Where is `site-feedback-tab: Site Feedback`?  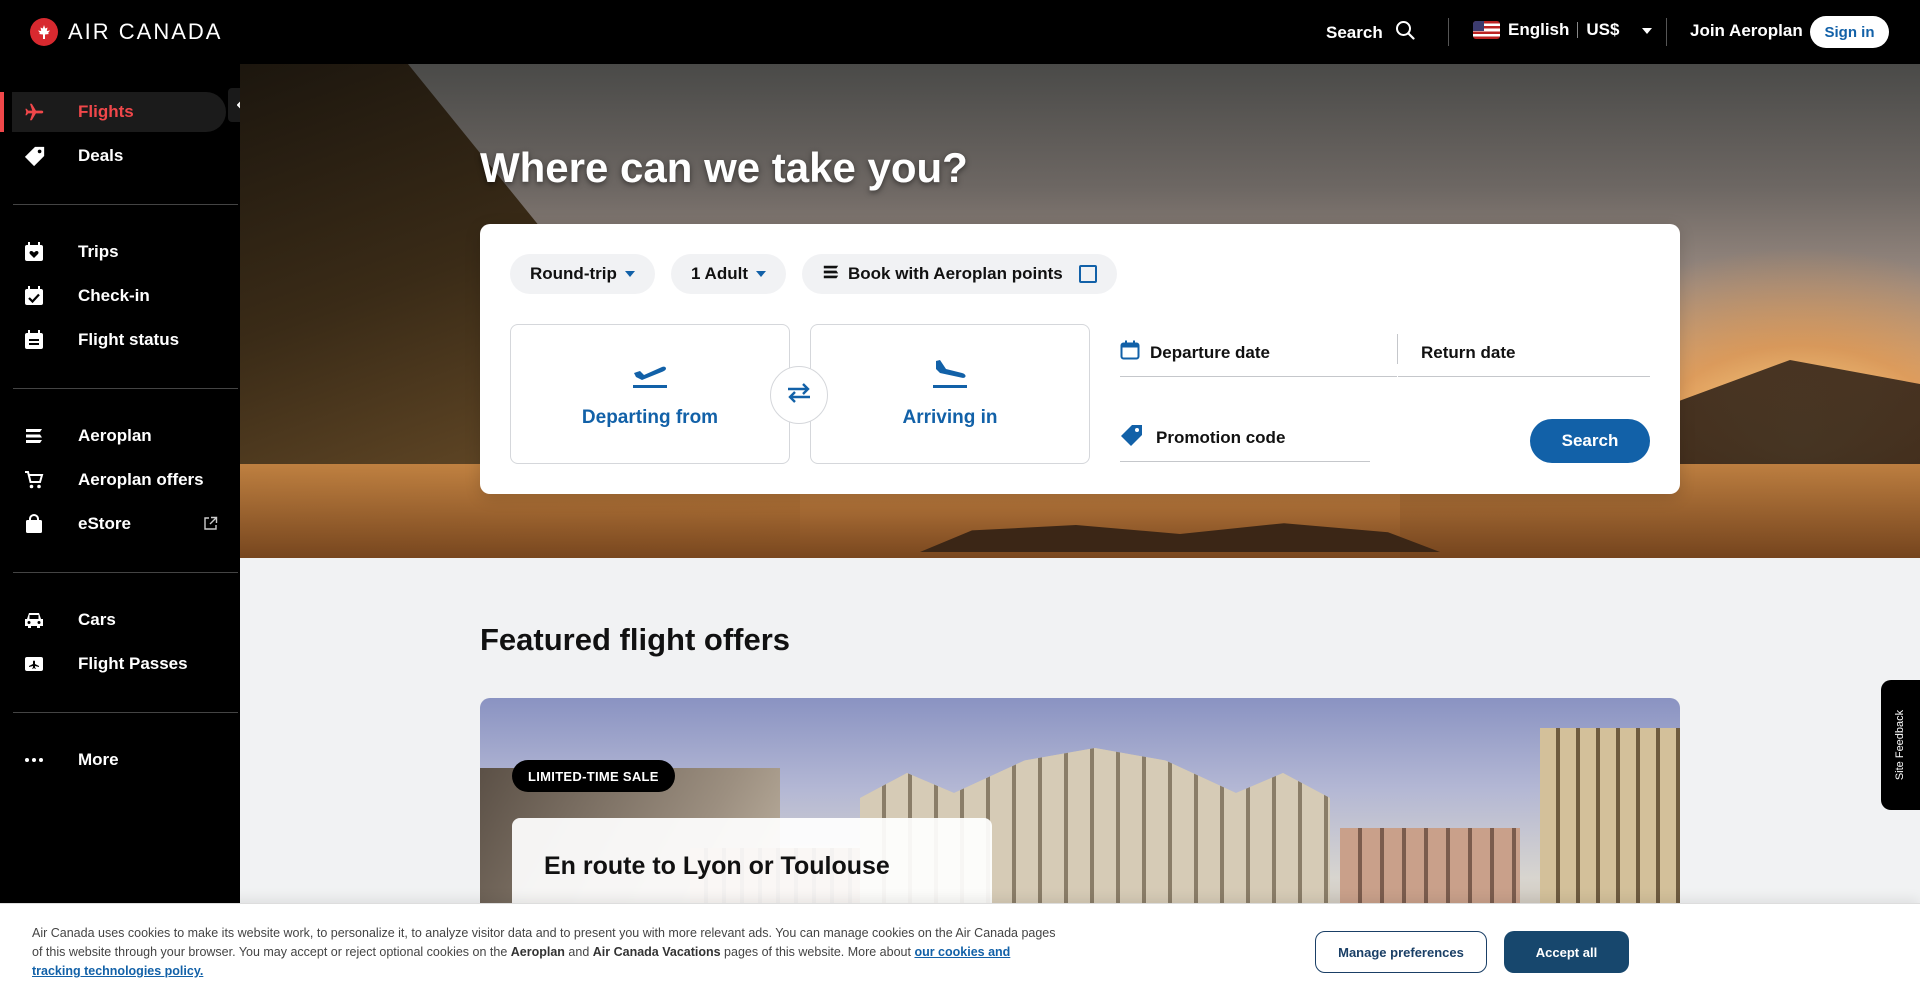
site-feedback-tab: Site Feedback is located at coordinates (1900, 745).